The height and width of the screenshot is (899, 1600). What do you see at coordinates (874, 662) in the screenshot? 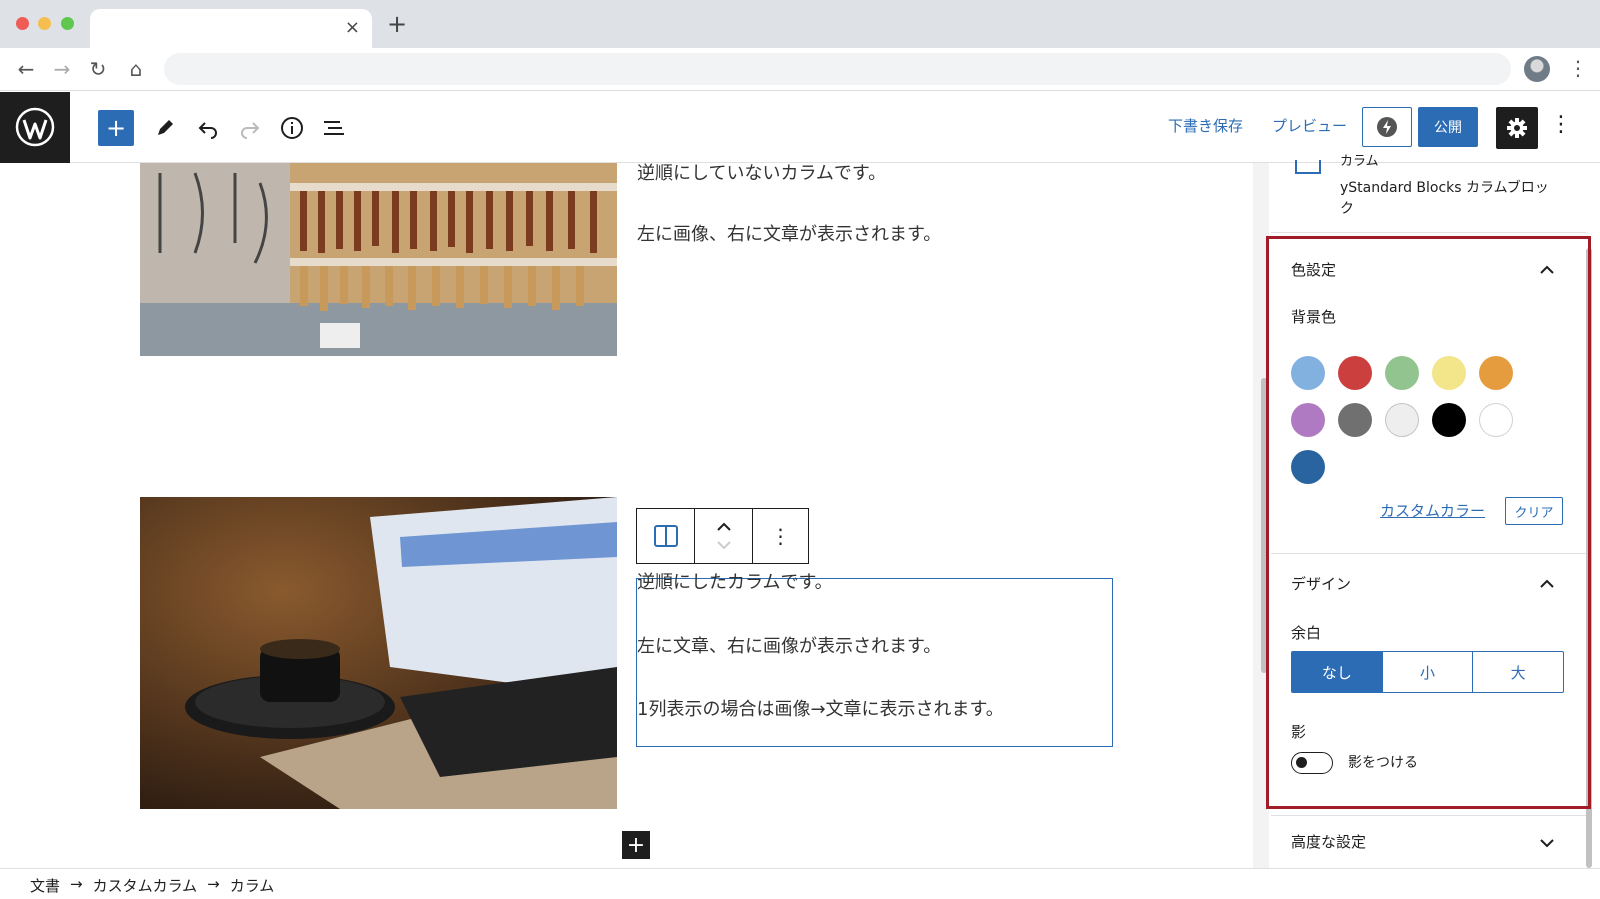
I see `selected-column-block` at bounding box center [874, 662].